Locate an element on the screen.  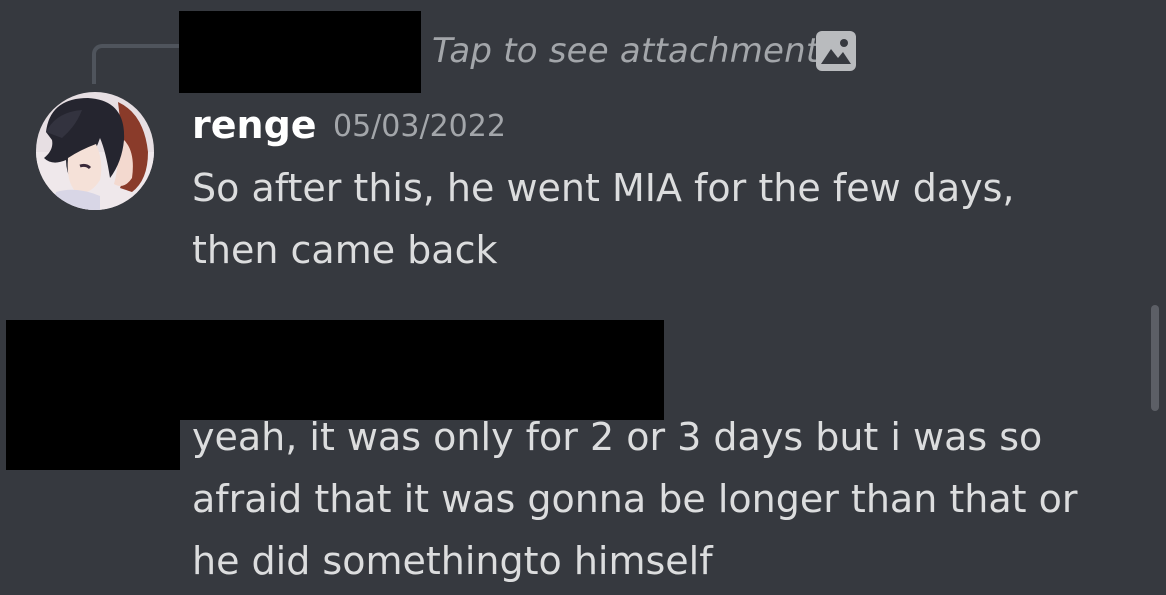
username: renge is located at coordinates (254, 125).